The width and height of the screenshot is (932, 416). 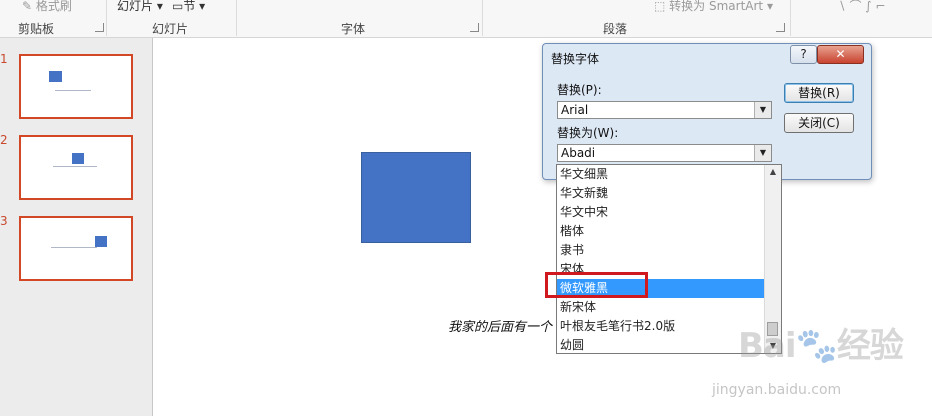 I want to click on slide-number: 1, so click(x=4, y=59).